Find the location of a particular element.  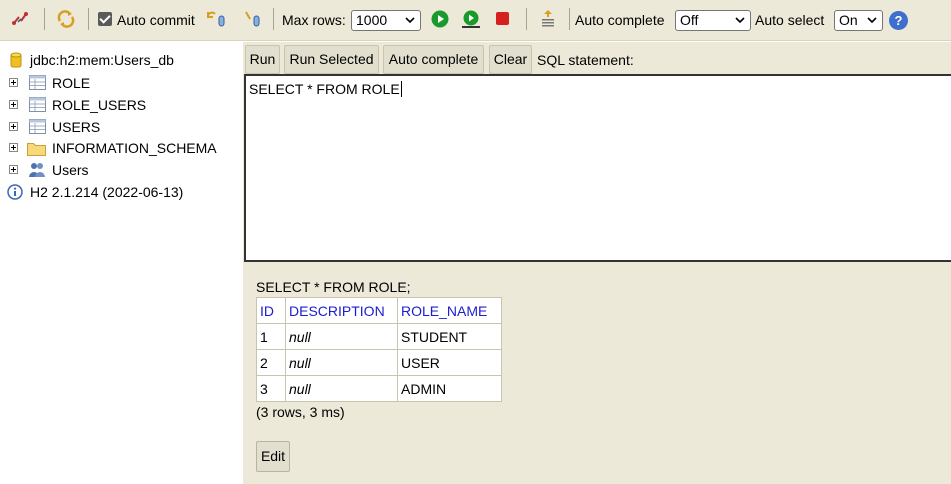

edit-button: Edit is located at coordinates (273, 456).